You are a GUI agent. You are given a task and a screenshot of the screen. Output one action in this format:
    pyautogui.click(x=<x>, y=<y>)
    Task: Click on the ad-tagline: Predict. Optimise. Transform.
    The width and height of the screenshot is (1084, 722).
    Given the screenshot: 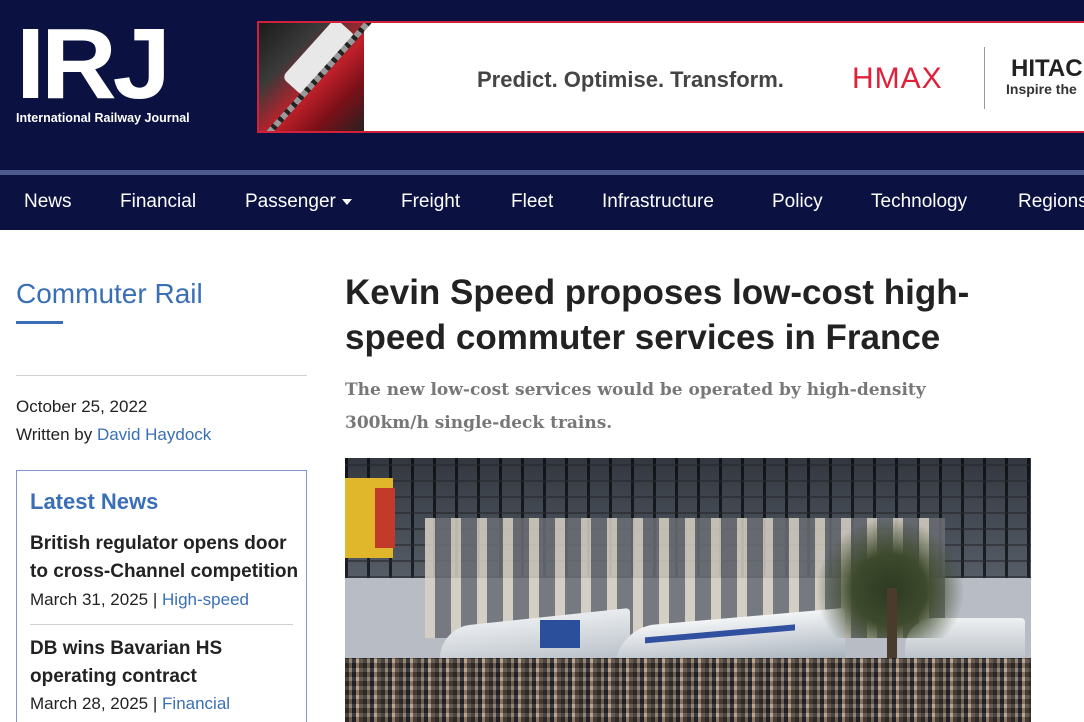 What is the action you would take?
    pyautogui.click(x=630, y=79)
    